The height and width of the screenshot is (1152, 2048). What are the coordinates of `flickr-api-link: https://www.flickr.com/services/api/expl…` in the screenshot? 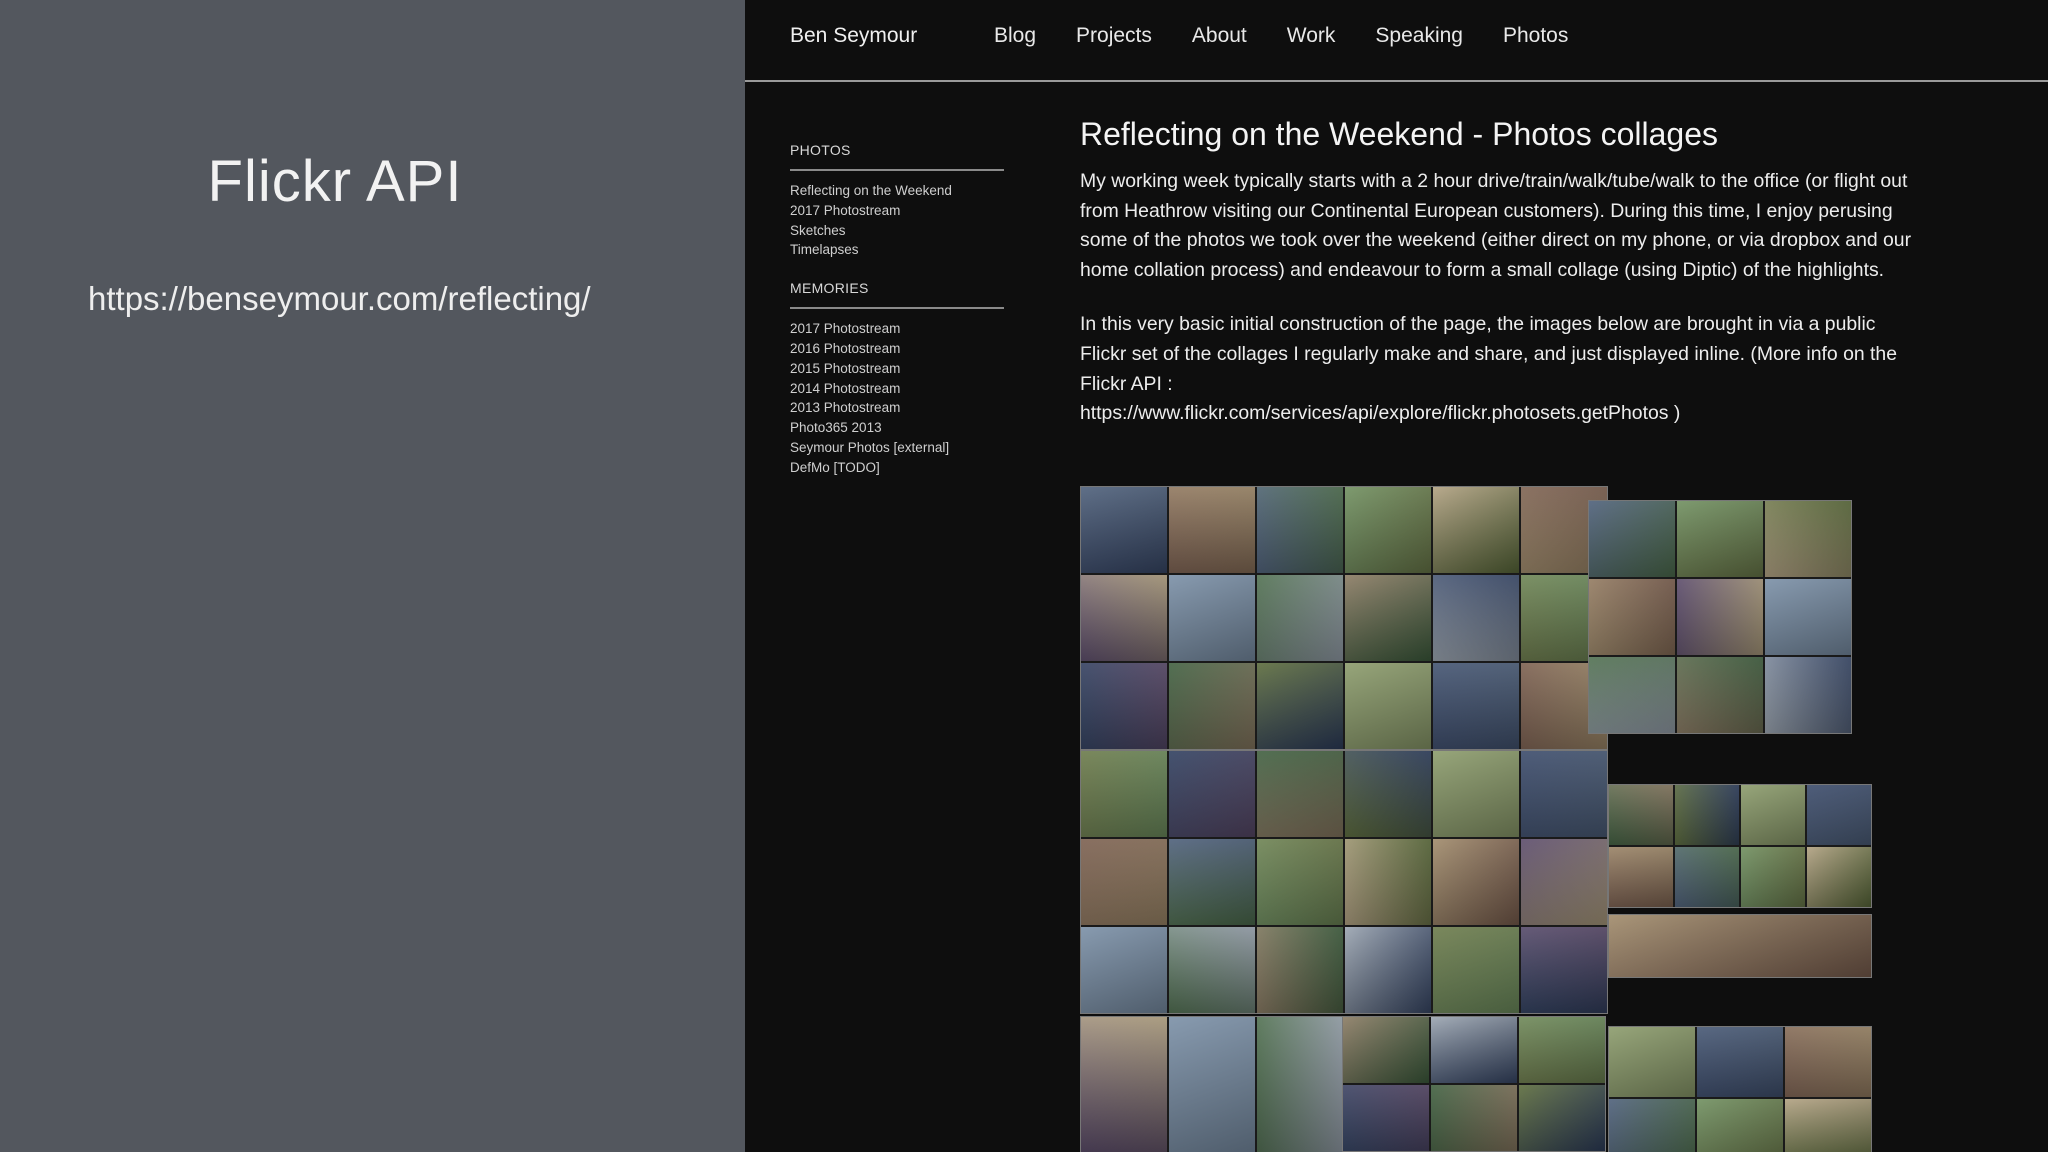 It's located at (1380, 413).